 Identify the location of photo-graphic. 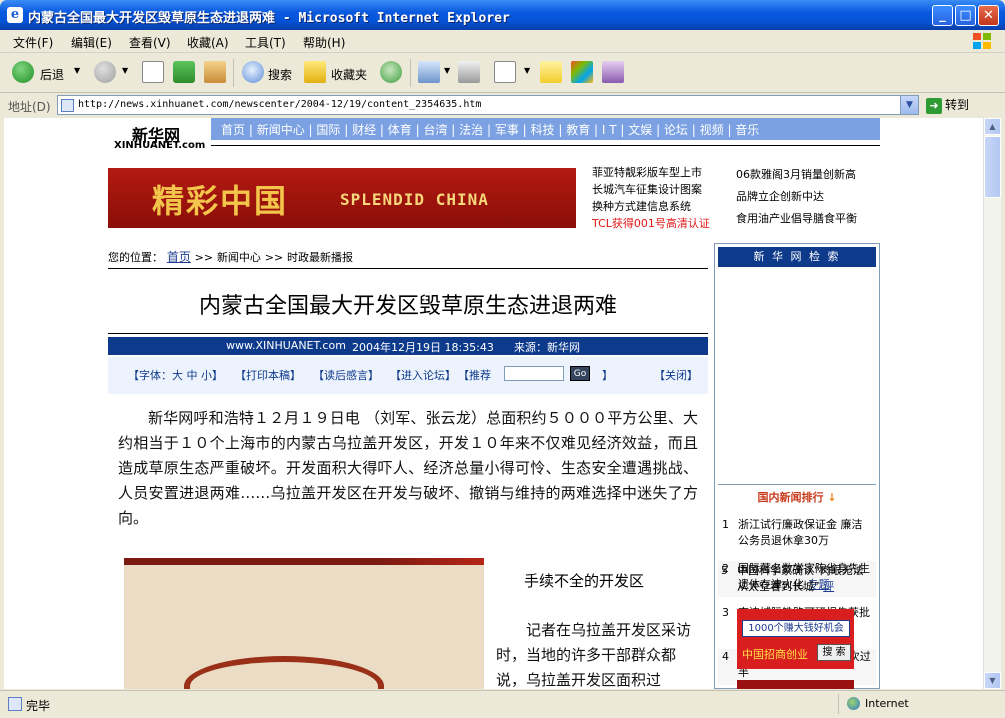
(284, 672).